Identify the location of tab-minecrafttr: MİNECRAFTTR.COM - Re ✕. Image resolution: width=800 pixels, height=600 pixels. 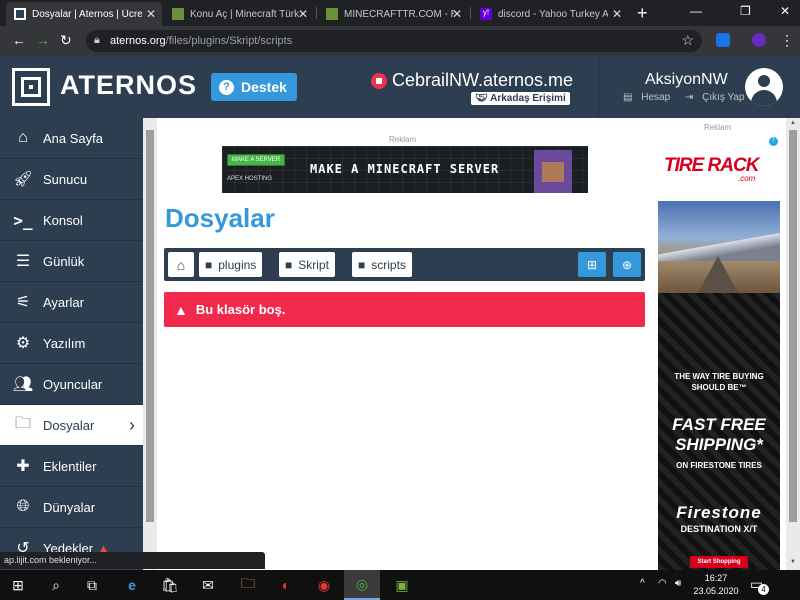
(393, 14).